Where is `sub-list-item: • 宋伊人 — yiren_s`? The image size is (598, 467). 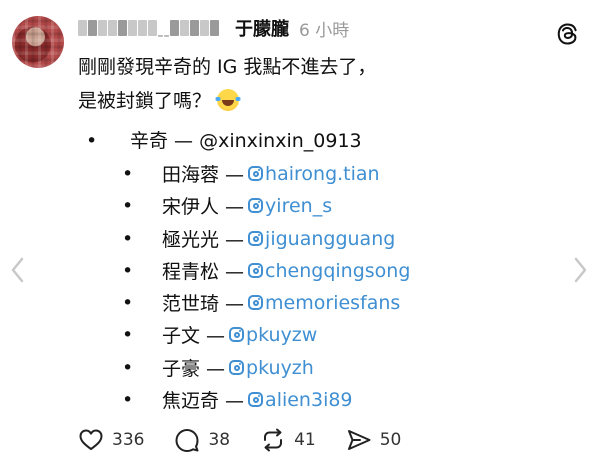
sub-list-item: • 宋伊人 — yiren_s is located at coordinates (225, 205).